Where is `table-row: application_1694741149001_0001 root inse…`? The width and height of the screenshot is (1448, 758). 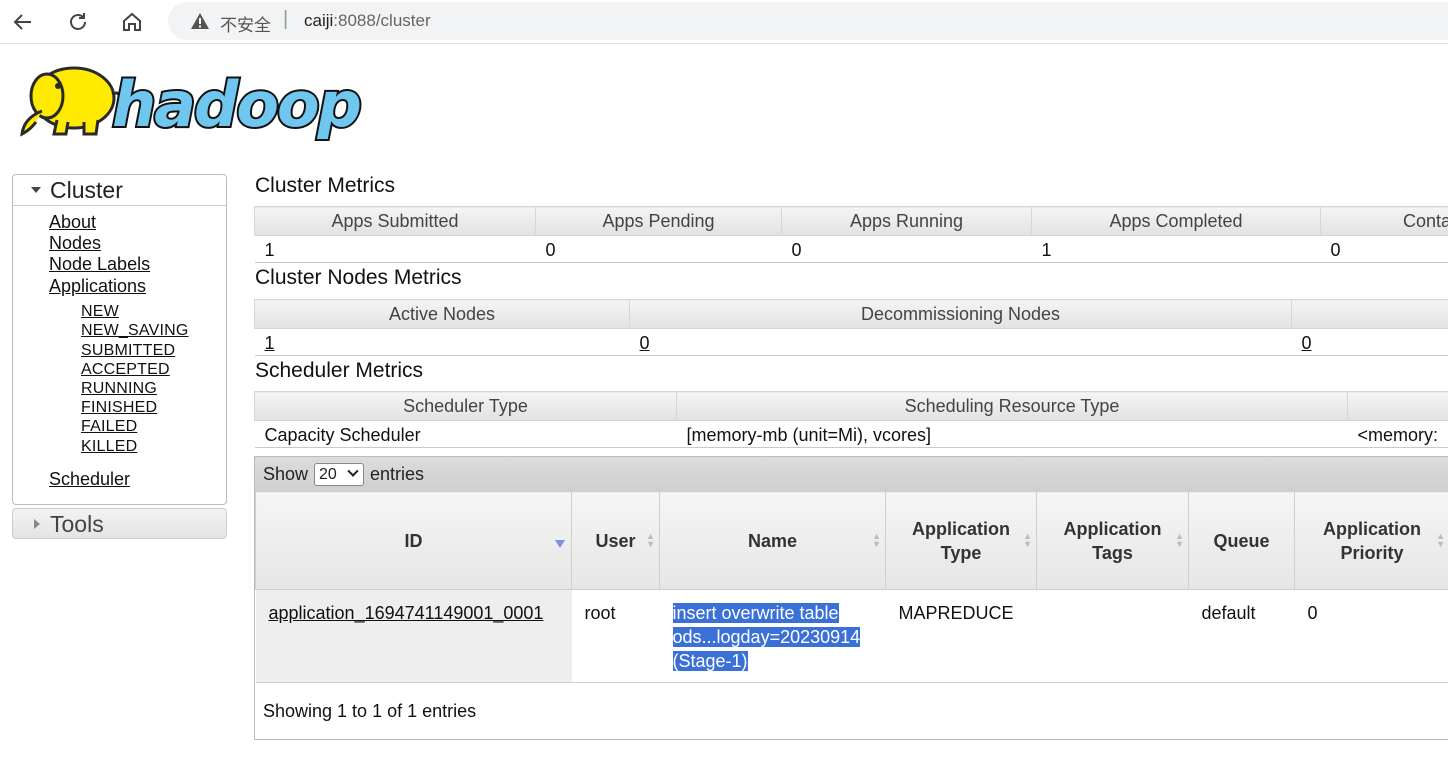
table-row: application_1694741149001_0001 root inse… is located at coordinates (851, 636).